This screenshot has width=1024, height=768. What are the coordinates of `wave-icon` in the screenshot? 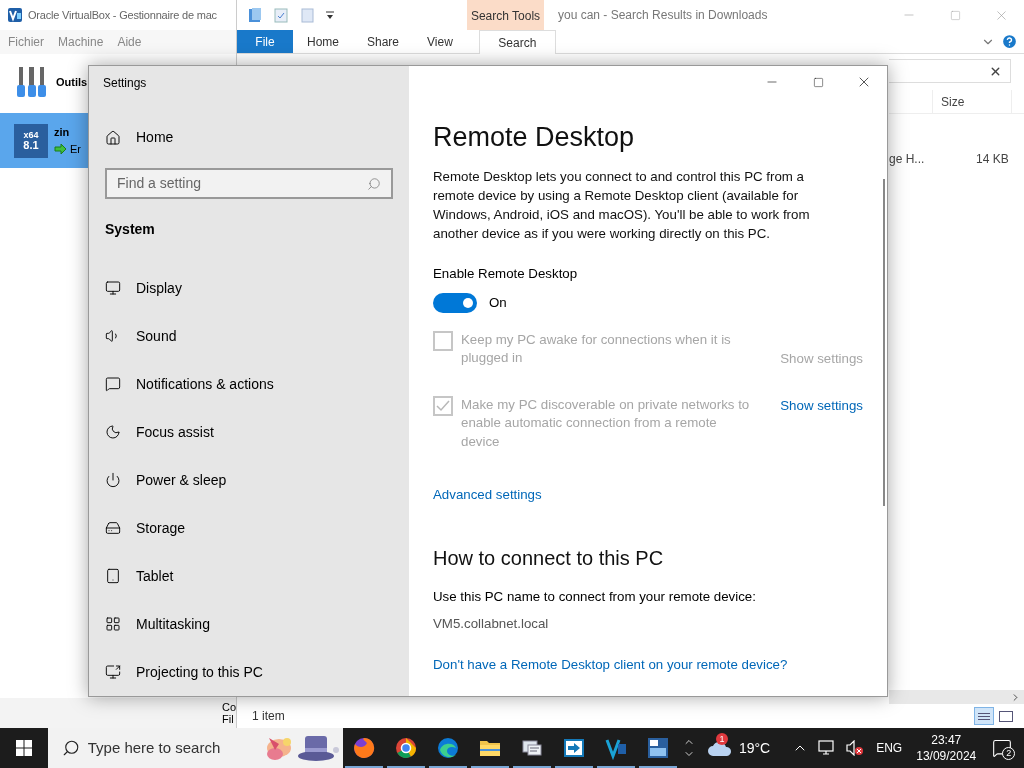 It's located at (448, 748).